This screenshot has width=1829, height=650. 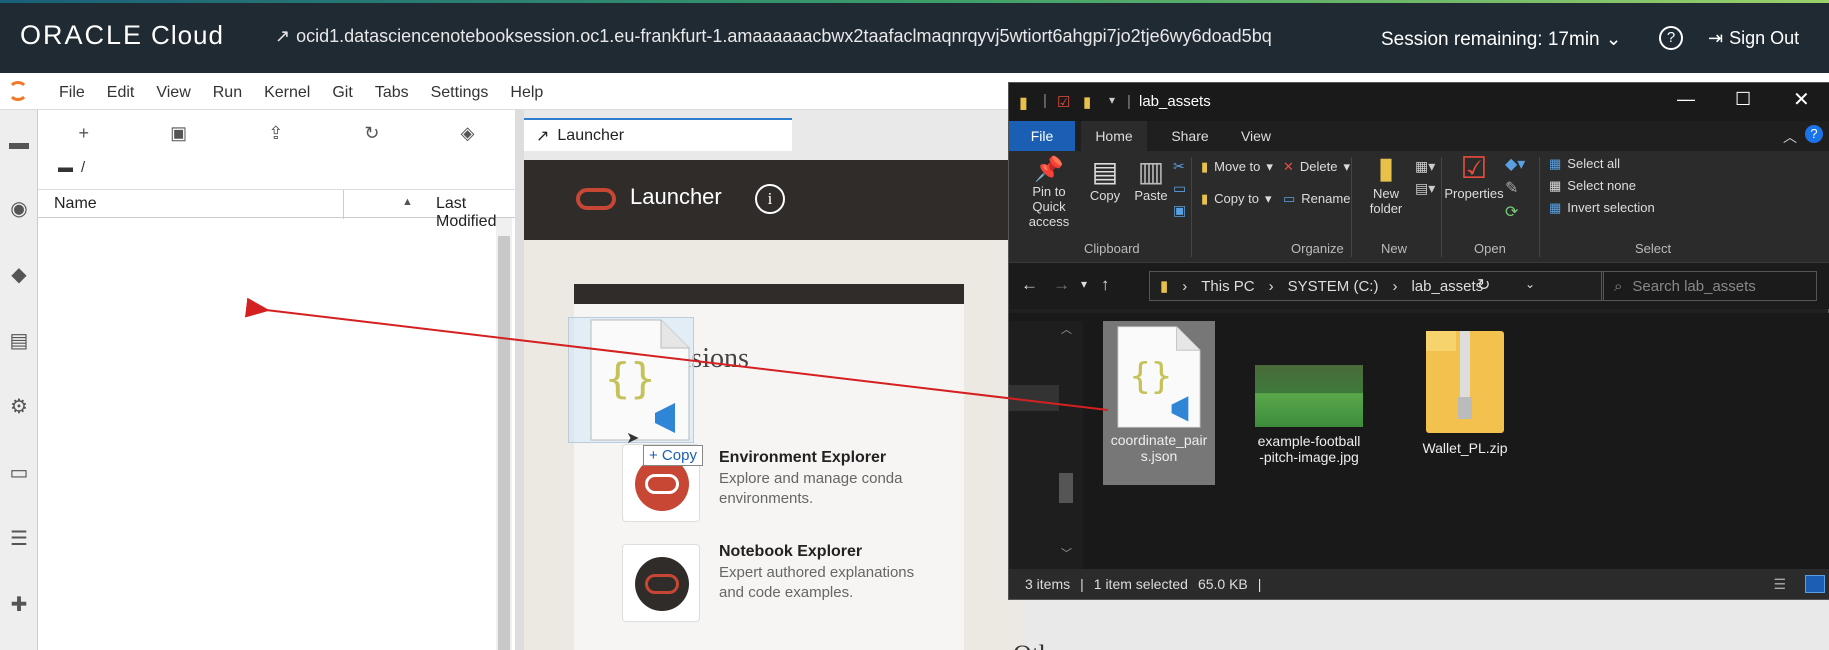 I want to click on address-drive: SYSTEM (C:), so click(x=1333, y=286).